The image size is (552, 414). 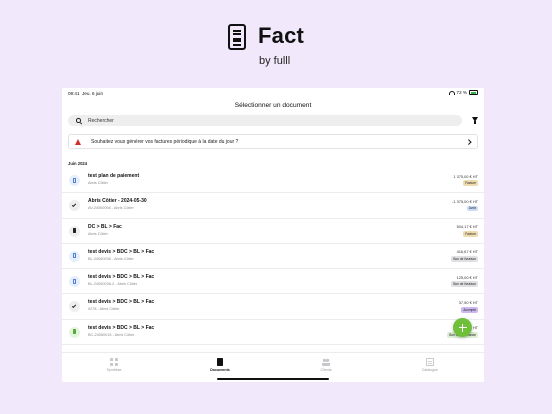 I want to click on search-placeholder: Rechercher, so click(x=101, y=120).